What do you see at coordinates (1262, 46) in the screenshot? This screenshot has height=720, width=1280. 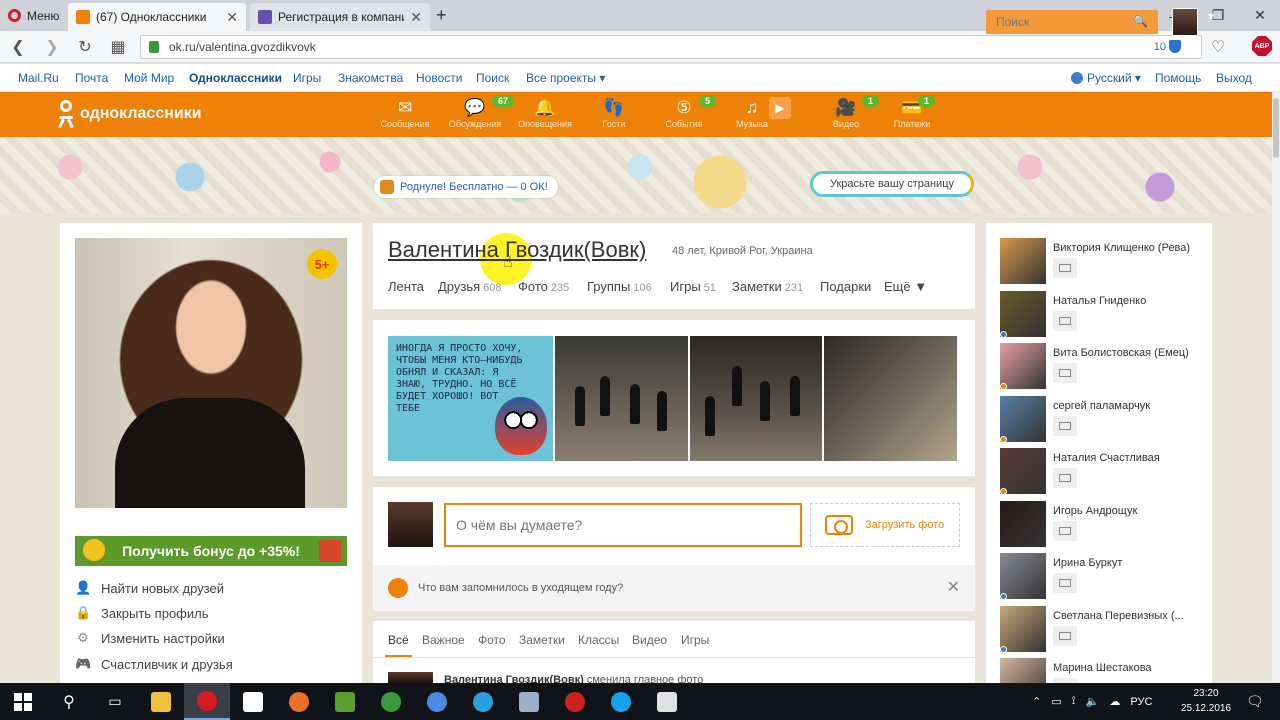 I see `adblock-plus-icon: ABP` at bounding box center [1262, 46].